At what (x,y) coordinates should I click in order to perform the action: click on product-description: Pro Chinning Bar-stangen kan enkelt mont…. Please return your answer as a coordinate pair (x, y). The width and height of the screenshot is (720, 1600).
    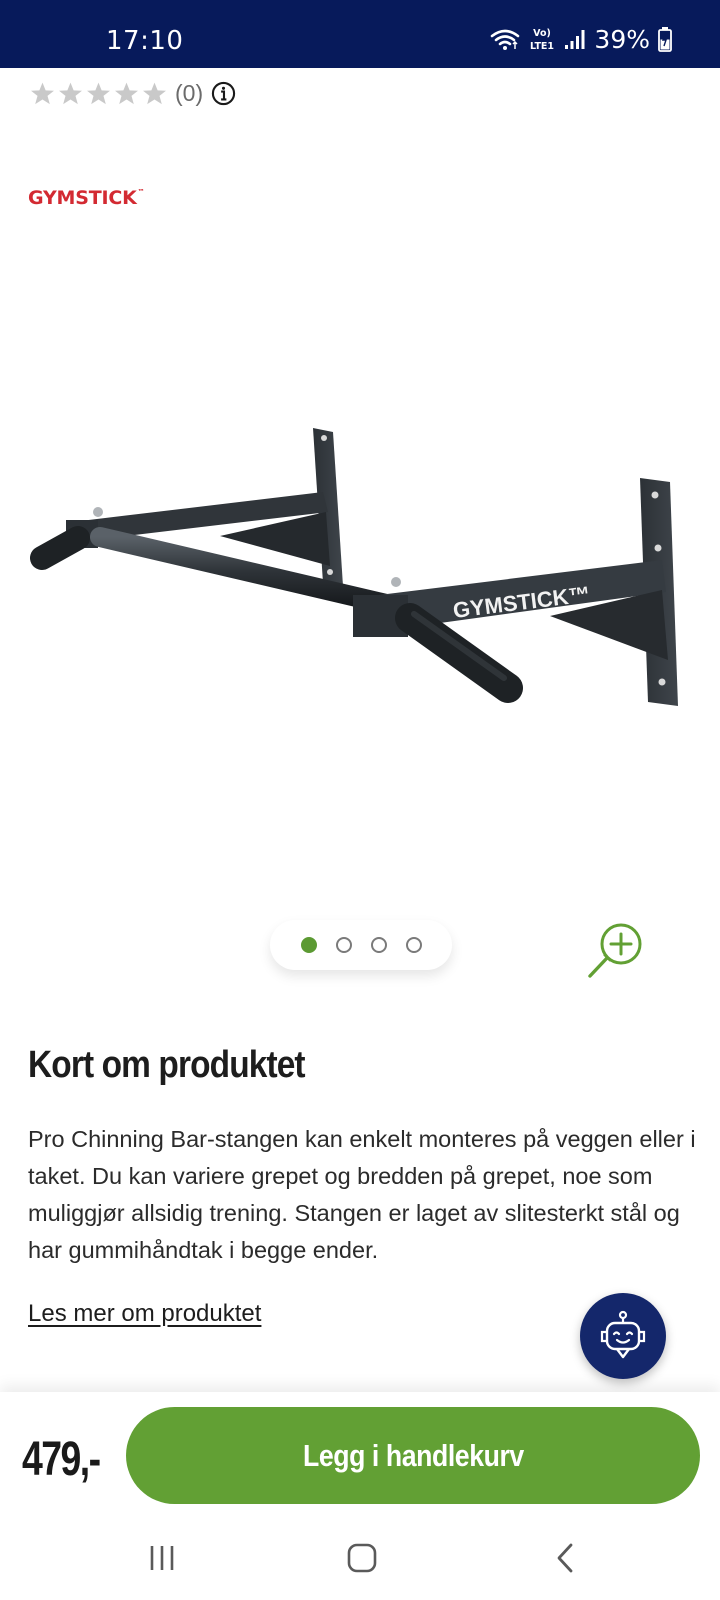
    Looking at the image, I should click on (362, 1194).